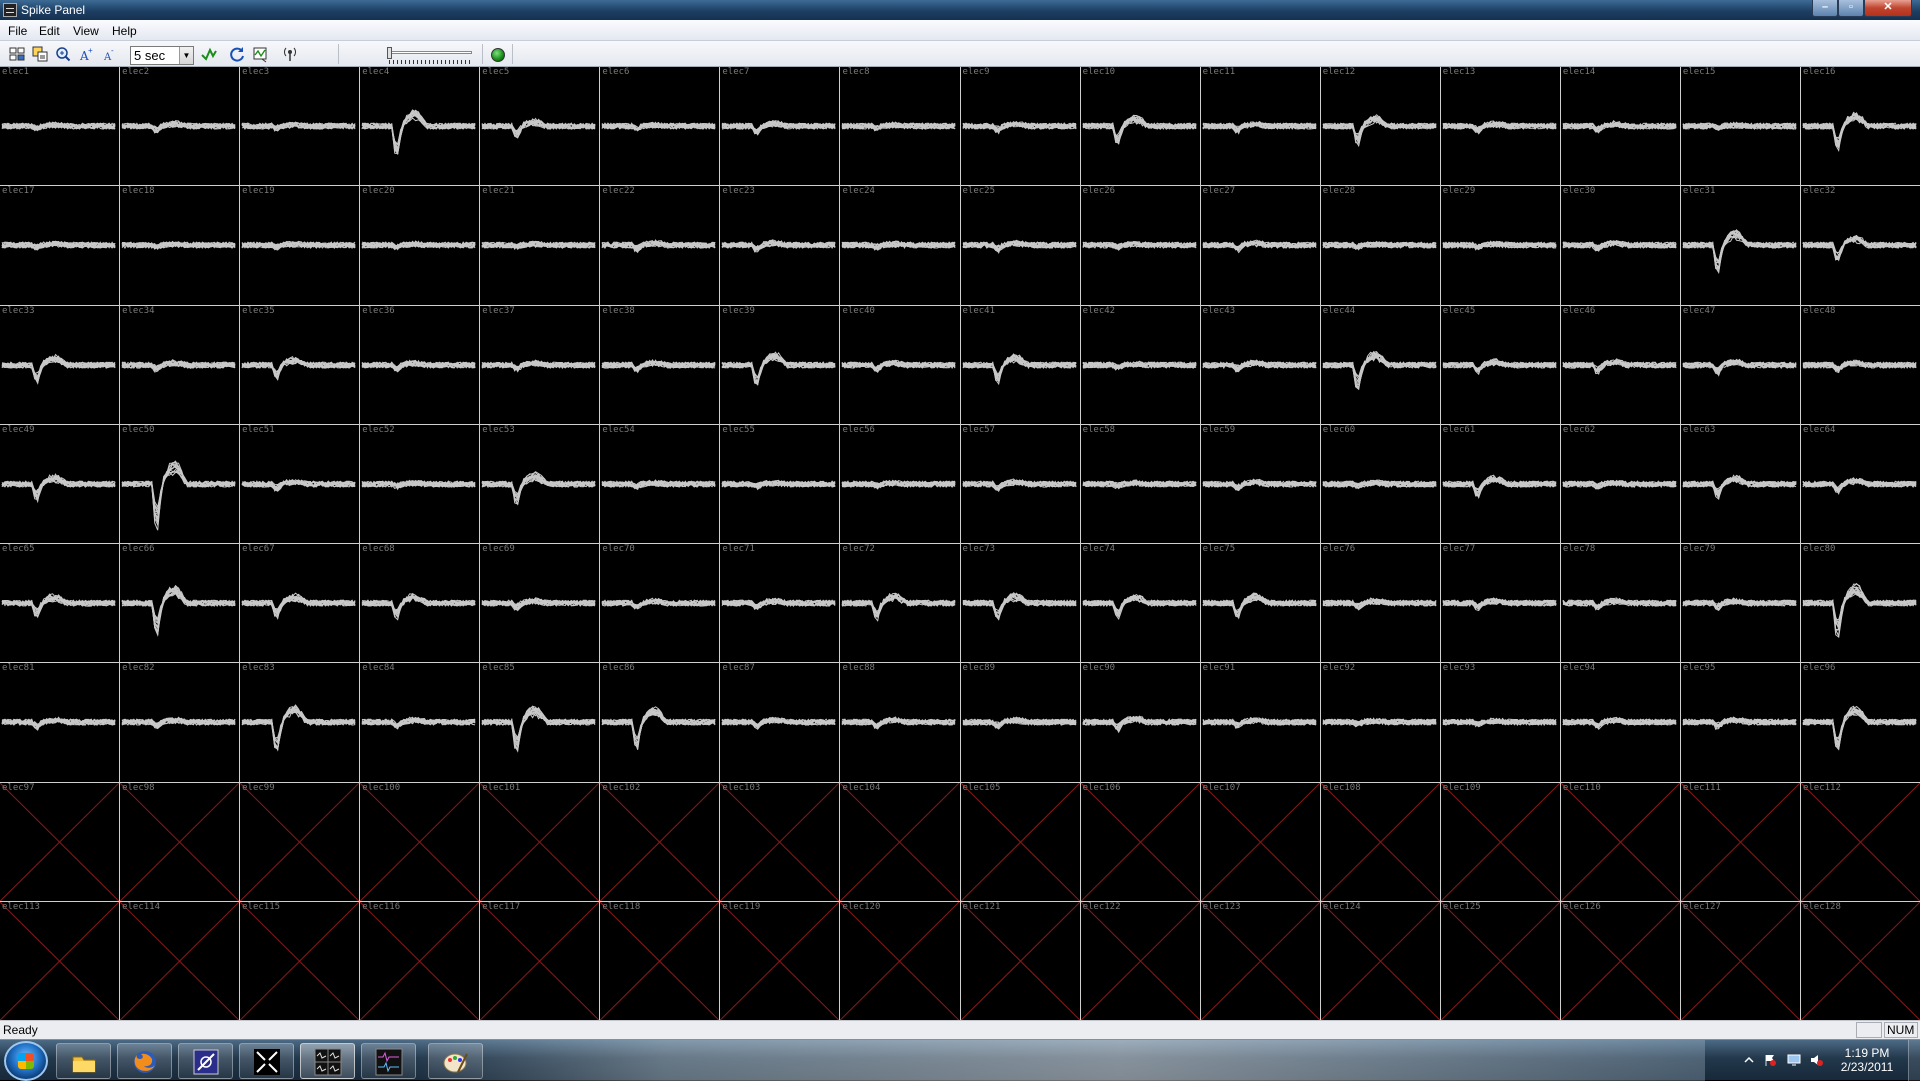  I want to click on electrode-cell: elec43, so click(1260, 364).